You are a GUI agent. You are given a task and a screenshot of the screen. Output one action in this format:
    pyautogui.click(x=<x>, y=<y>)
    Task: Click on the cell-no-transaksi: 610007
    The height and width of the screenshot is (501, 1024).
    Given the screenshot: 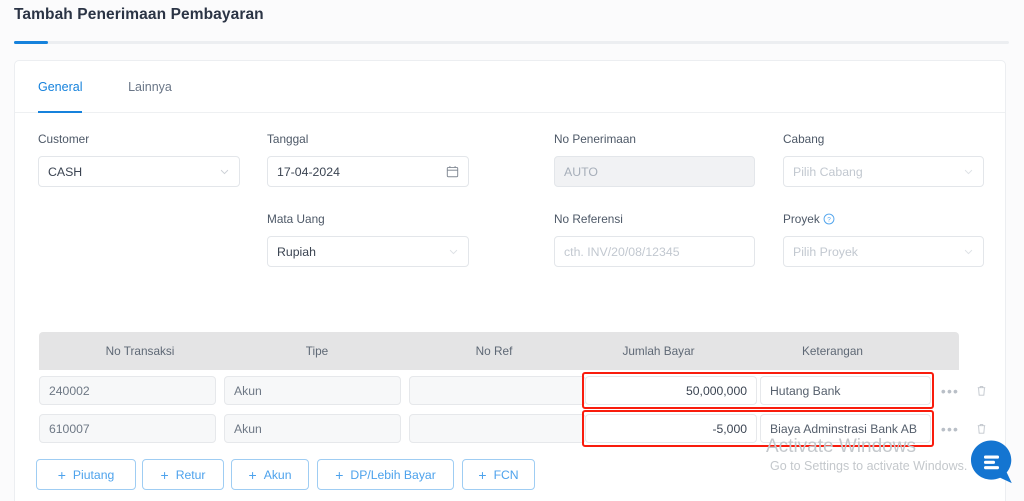 What is the action you would take?
    pyautogui.click(x=127, y=428)
    